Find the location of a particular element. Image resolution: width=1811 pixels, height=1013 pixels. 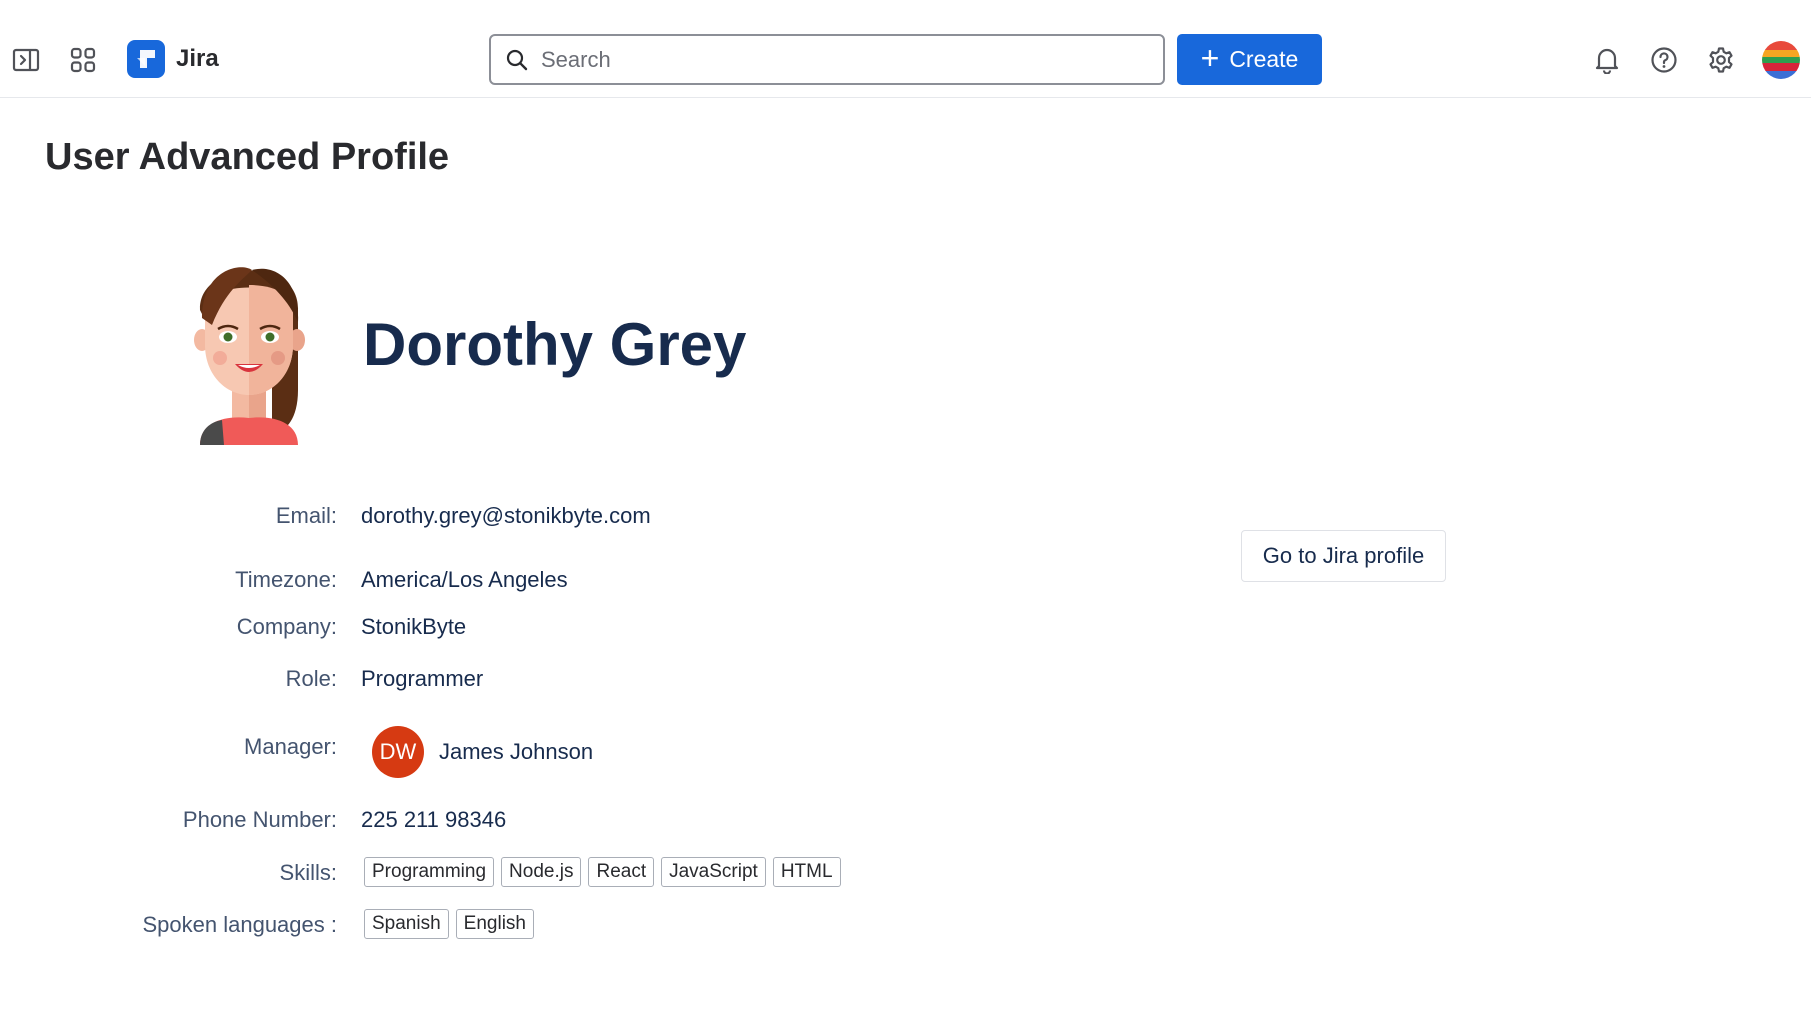

skill-tag: React is located at coordinates (621, 872).